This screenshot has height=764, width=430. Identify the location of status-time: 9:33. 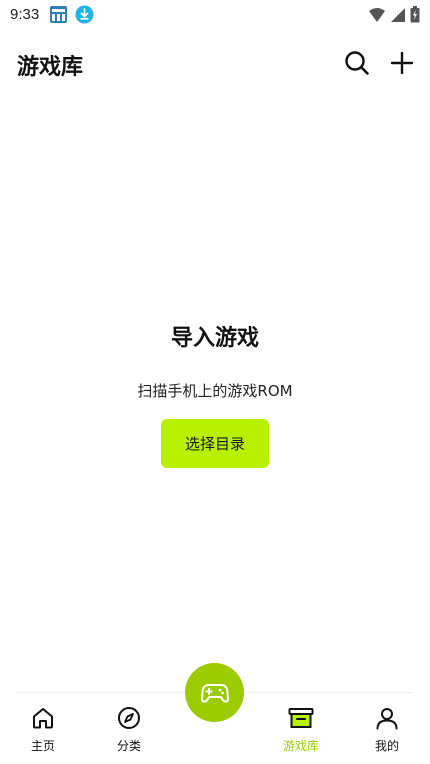
(25, 14).